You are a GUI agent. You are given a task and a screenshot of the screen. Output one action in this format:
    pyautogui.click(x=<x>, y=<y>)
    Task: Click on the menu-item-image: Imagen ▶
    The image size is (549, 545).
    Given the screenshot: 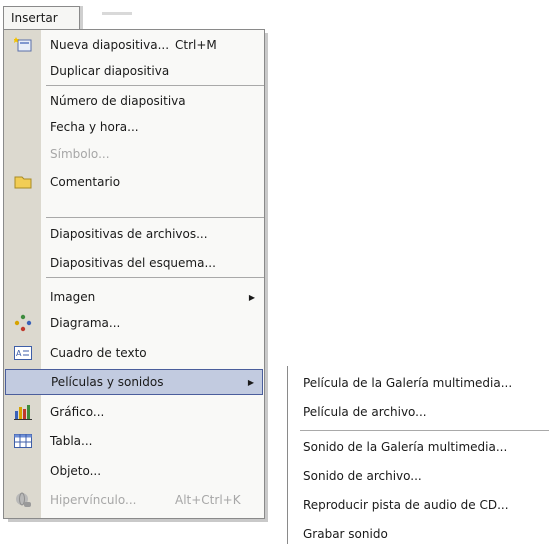 What is the action you would take?
    pyautogui.click(x=134, y=297)
    